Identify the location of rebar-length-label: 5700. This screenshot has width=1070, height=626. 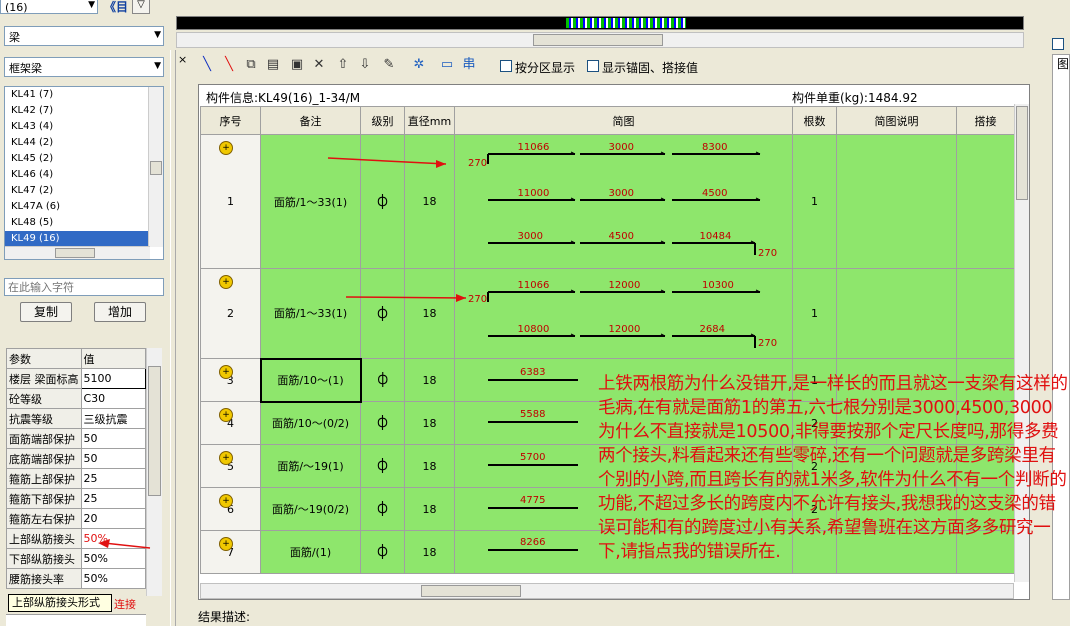
(532, 457).